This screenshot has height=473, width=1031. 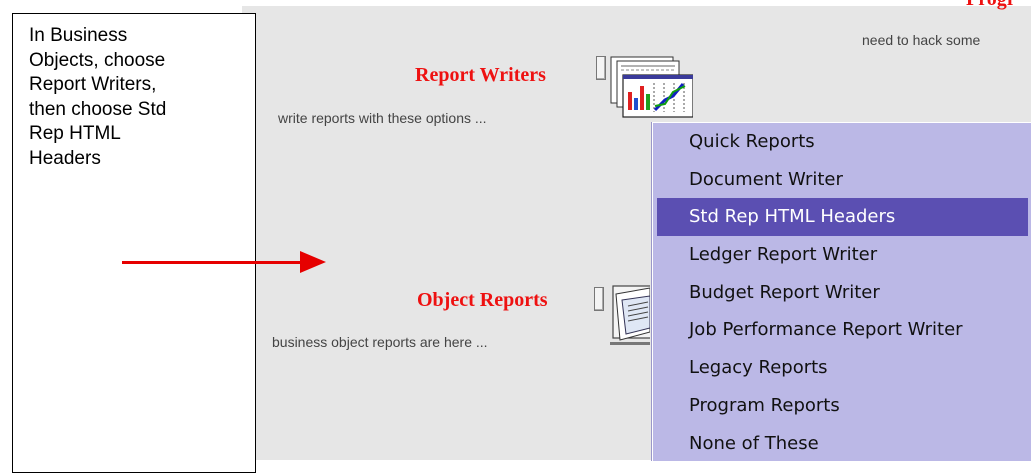 I want to click on object-reports-expand-toggle-icon, so click(x=599, y=299).